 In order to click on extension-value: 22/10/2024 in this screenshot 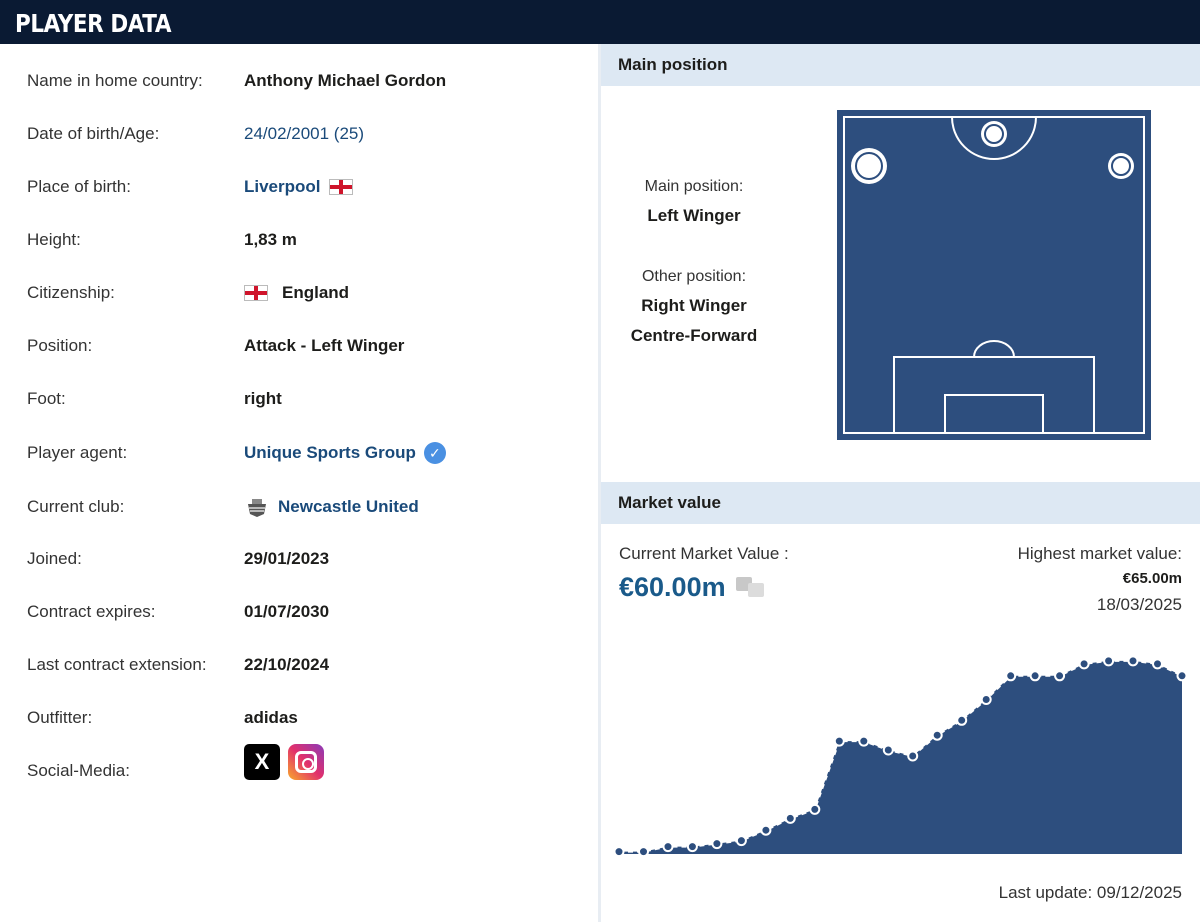, I will do `click(287, 664)`.